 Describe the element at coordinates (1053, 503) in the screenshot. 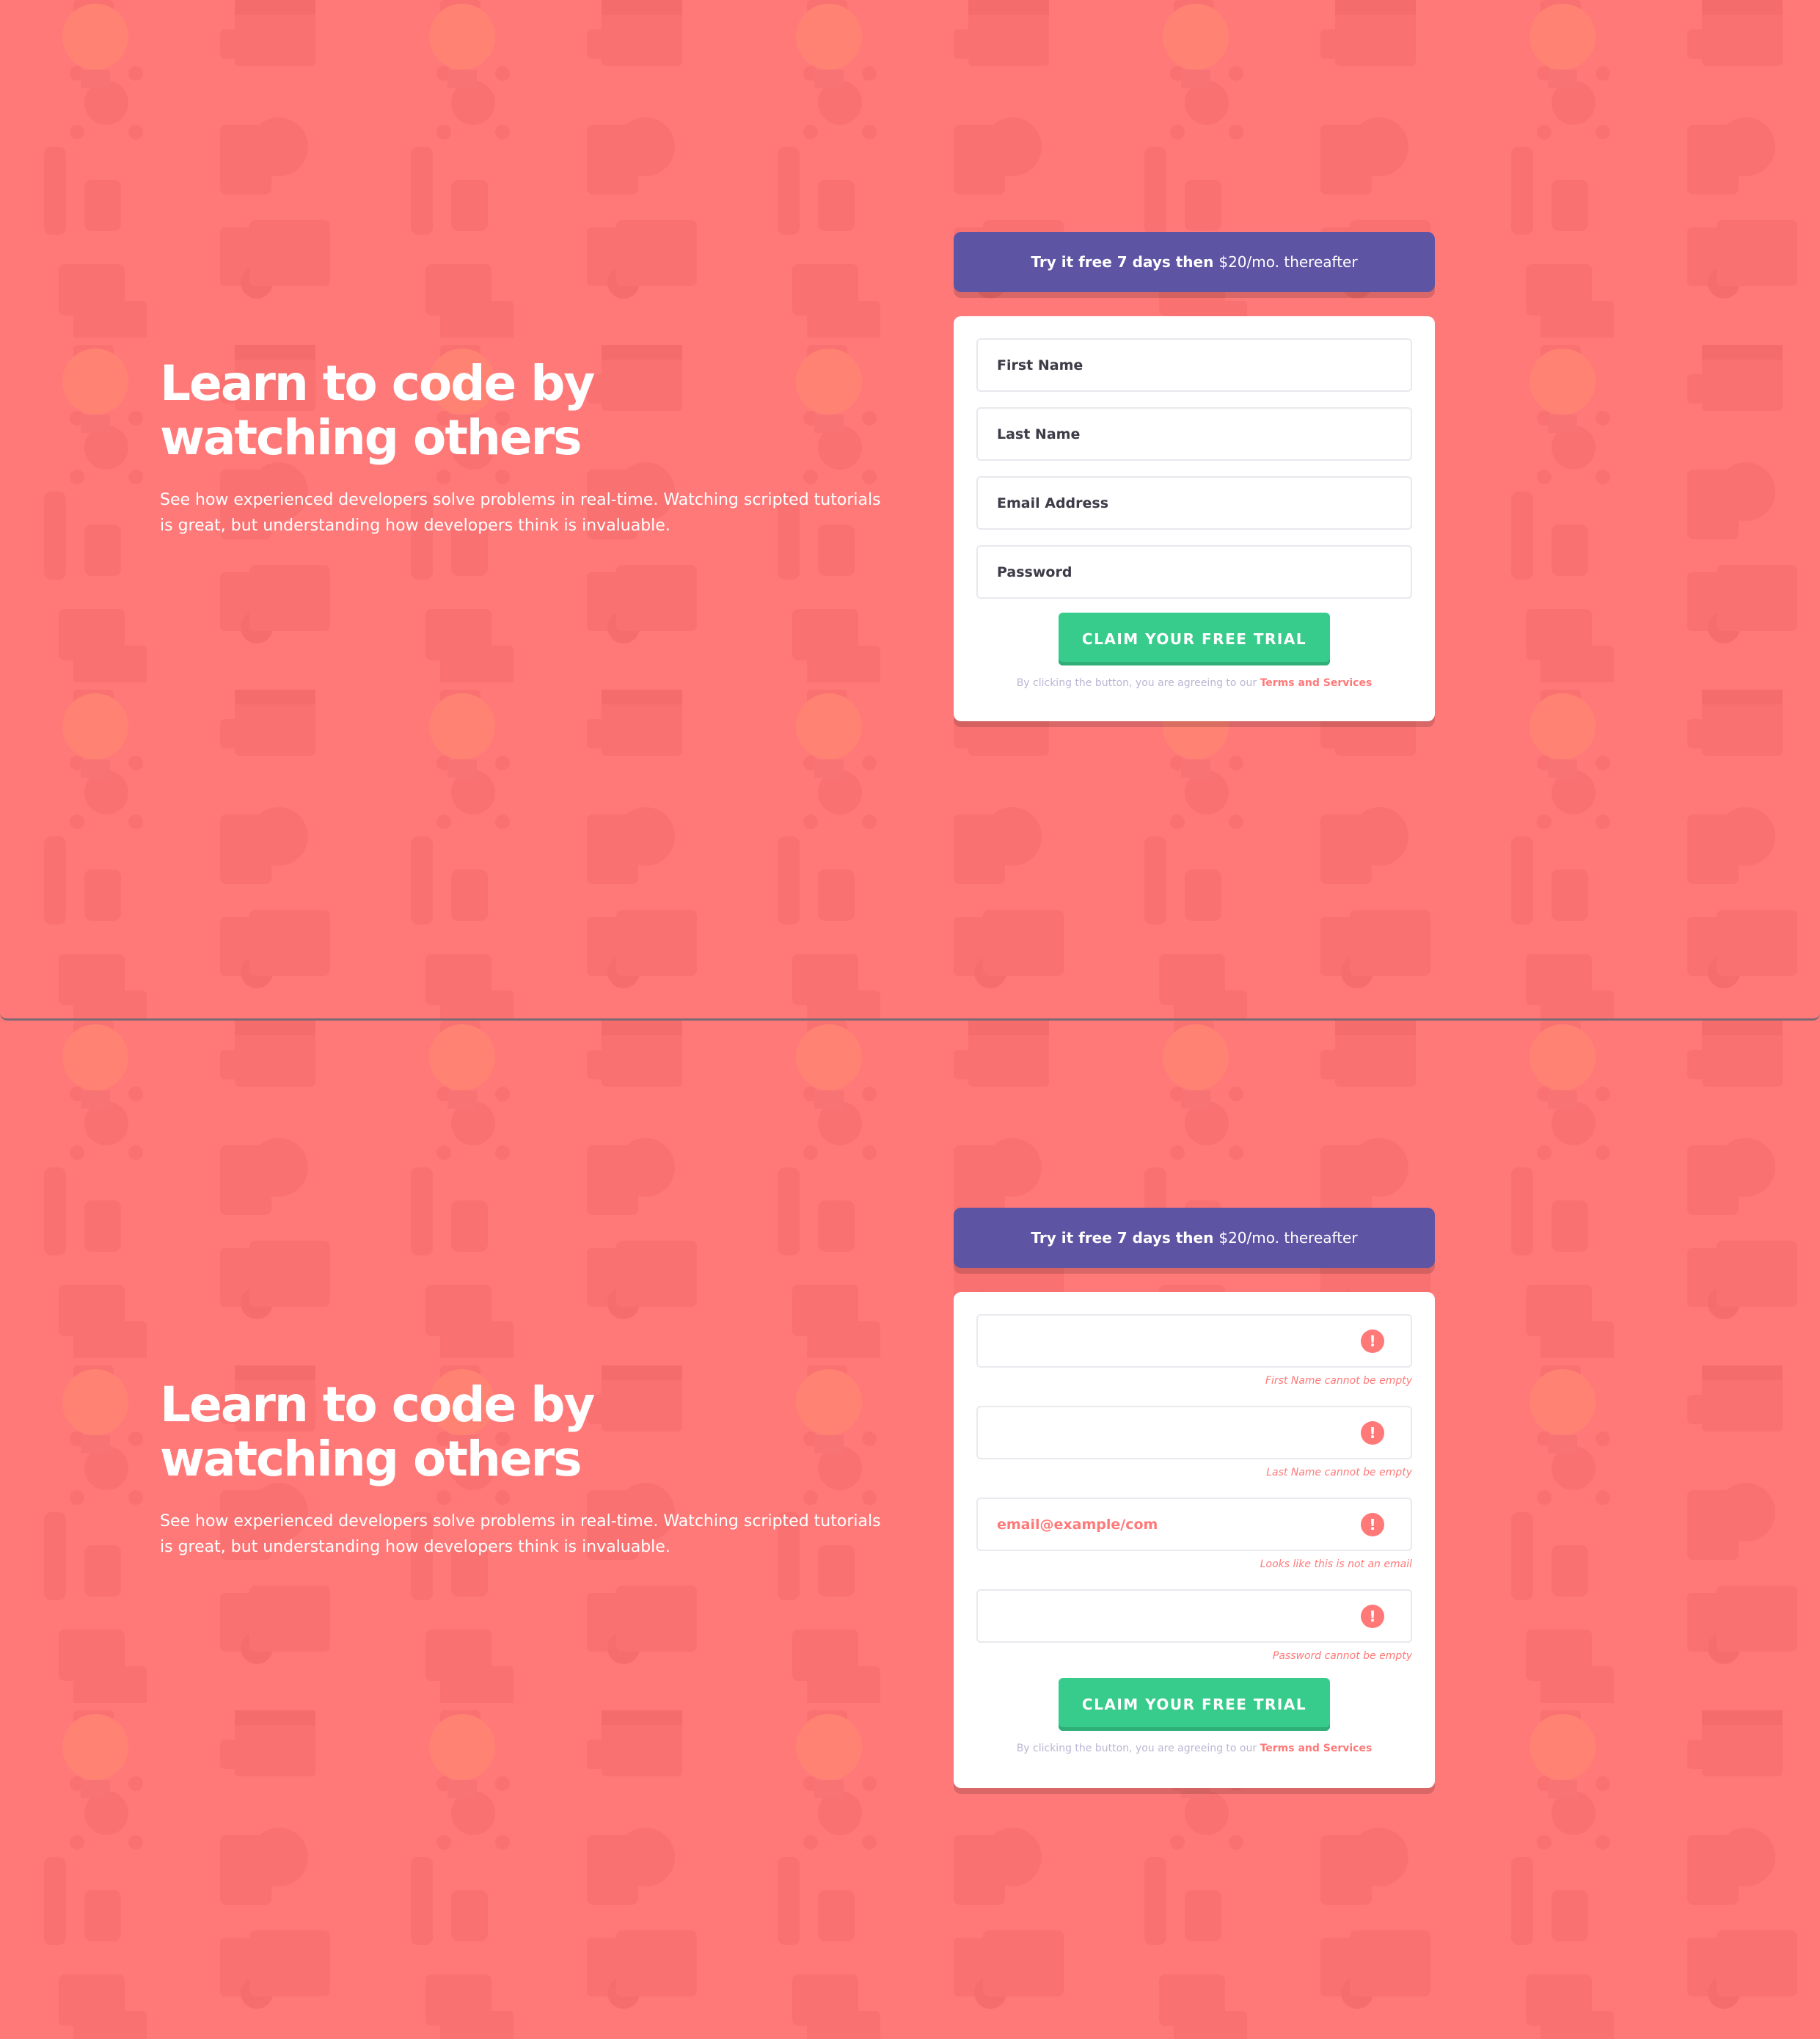

I see `email-placeholder: Email Address` at that location.